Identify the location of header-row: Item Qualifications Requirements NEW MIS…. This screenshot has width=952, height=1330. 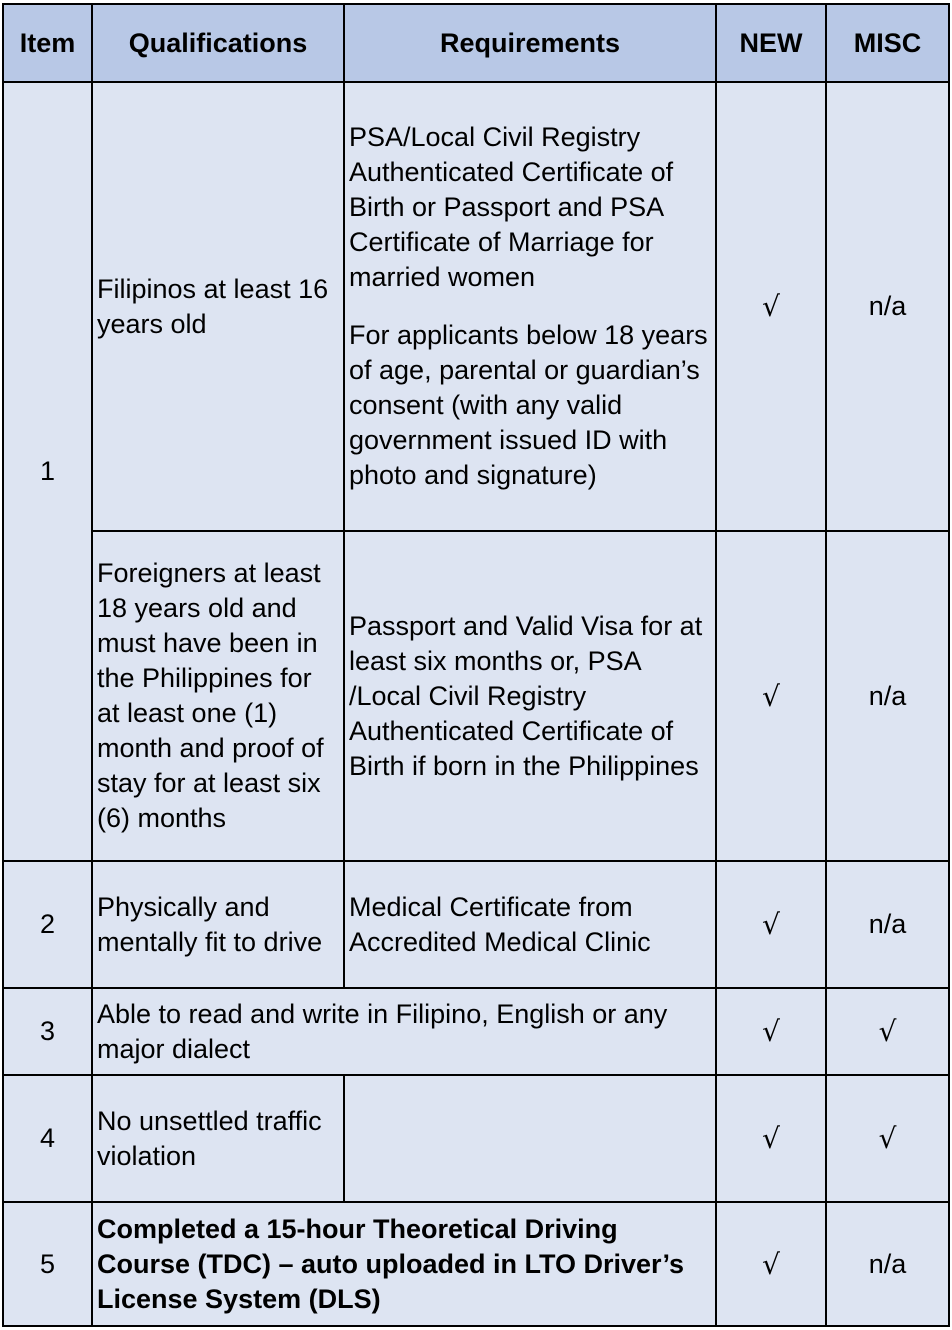
(476, 43).